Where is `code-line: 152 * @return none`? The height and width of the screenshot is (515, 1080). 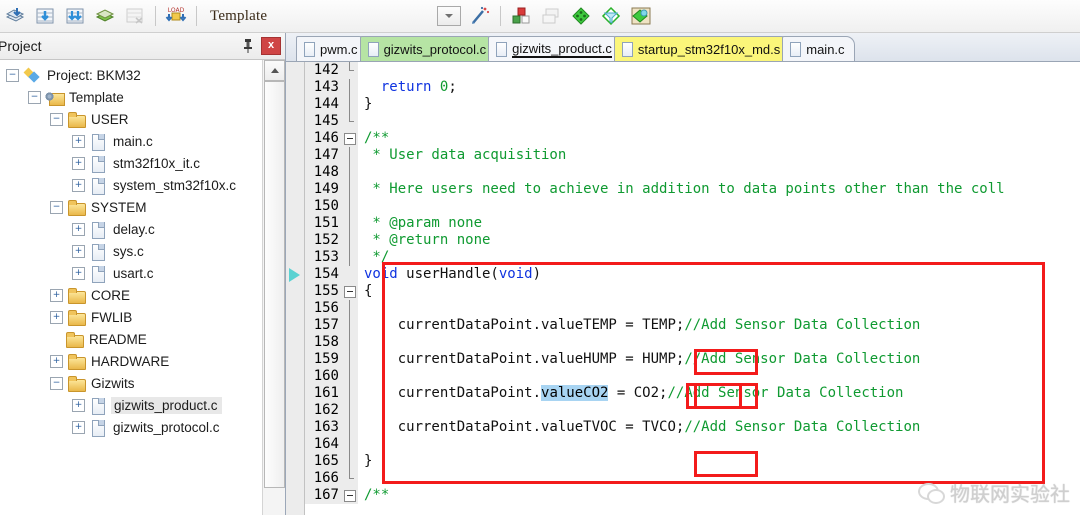
code-line: 152 * @return none is located at coordinates (655, 240).